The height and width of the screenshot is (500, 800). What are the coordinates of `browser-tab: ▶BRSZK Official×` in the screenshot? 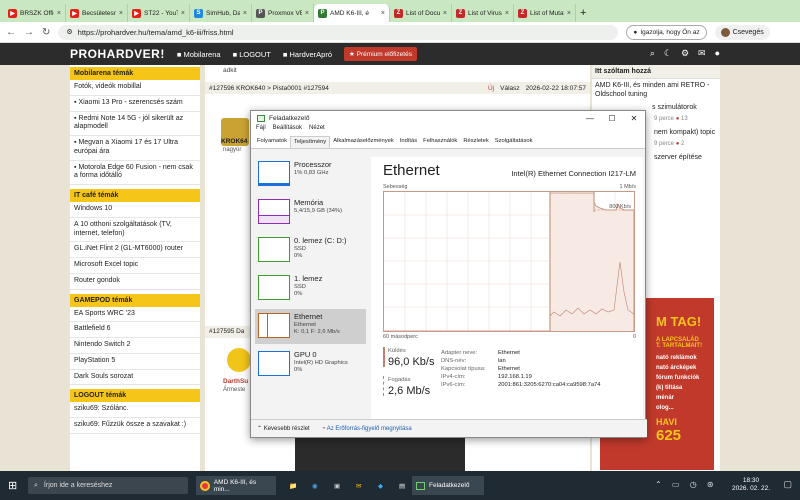 It's located at (35, 13).